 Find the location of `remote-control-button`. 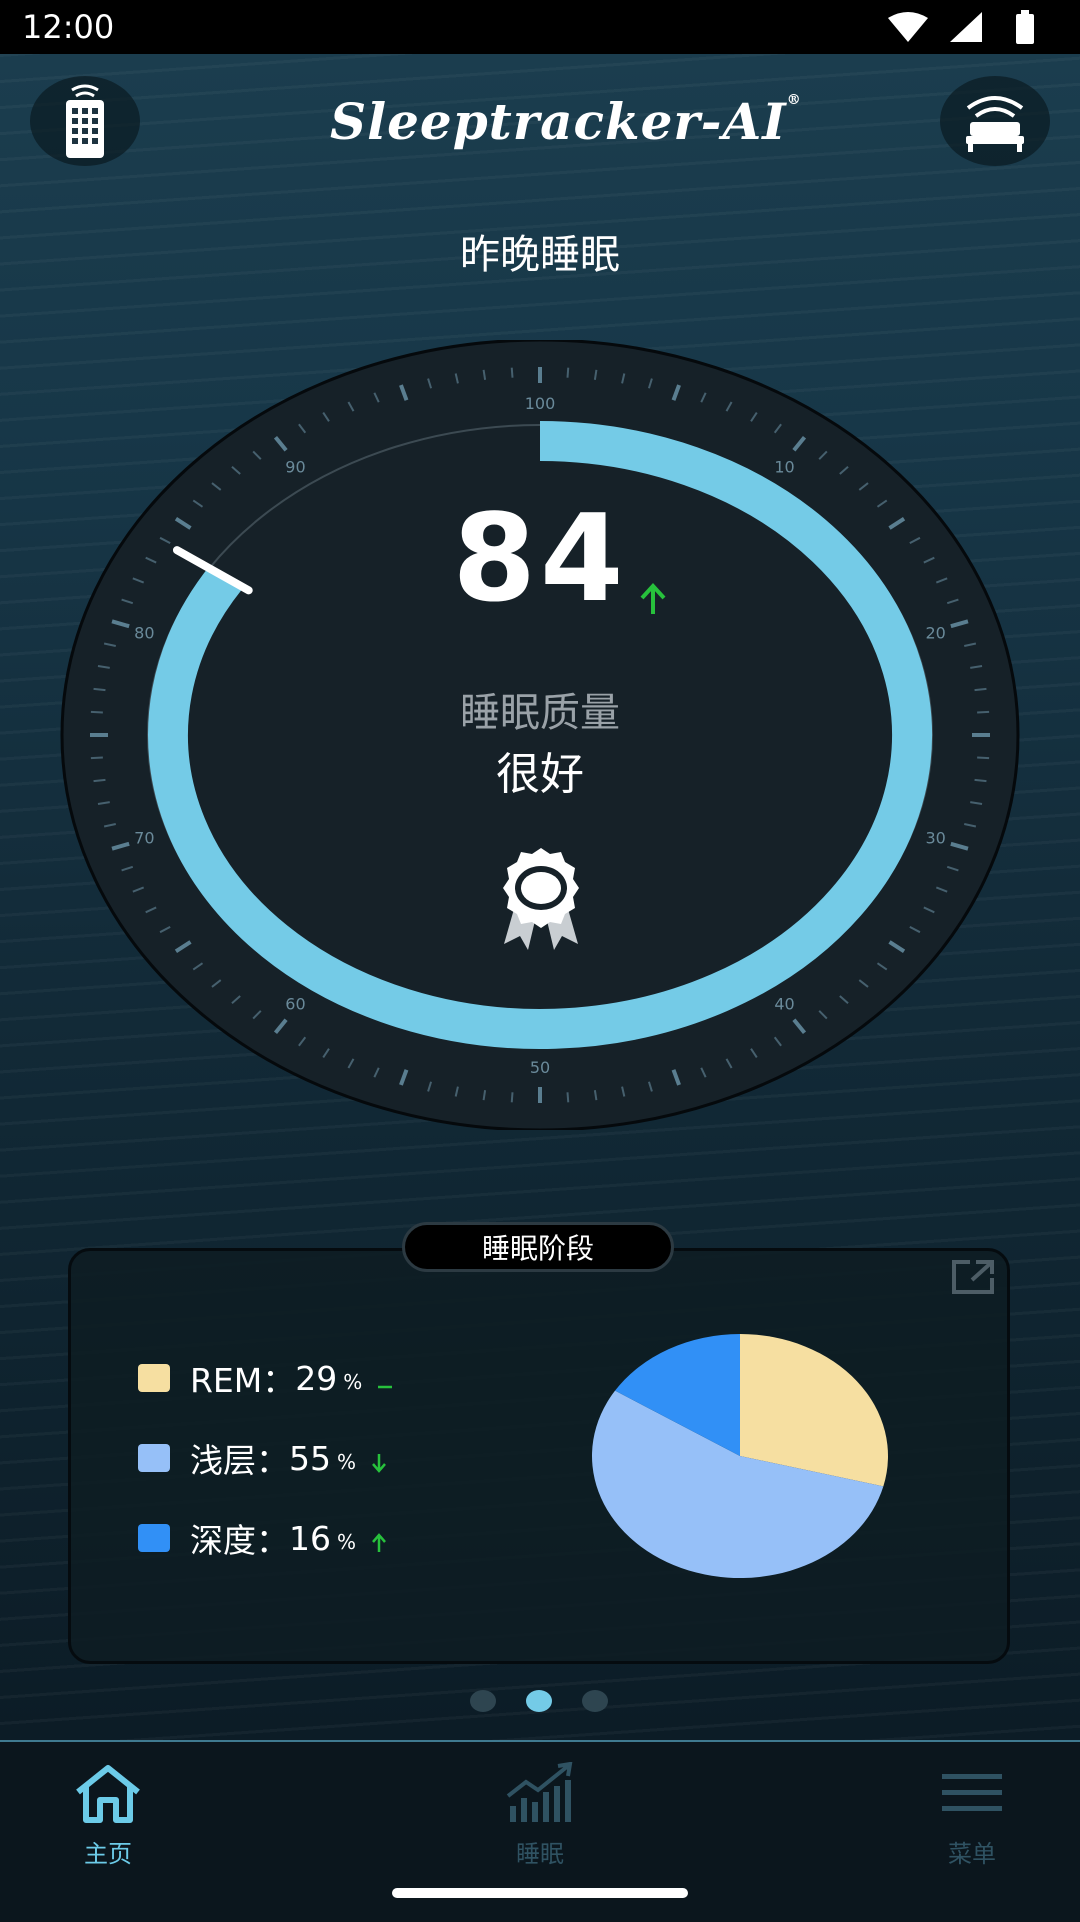

remote-control-button is located at coordinates (85, 121).